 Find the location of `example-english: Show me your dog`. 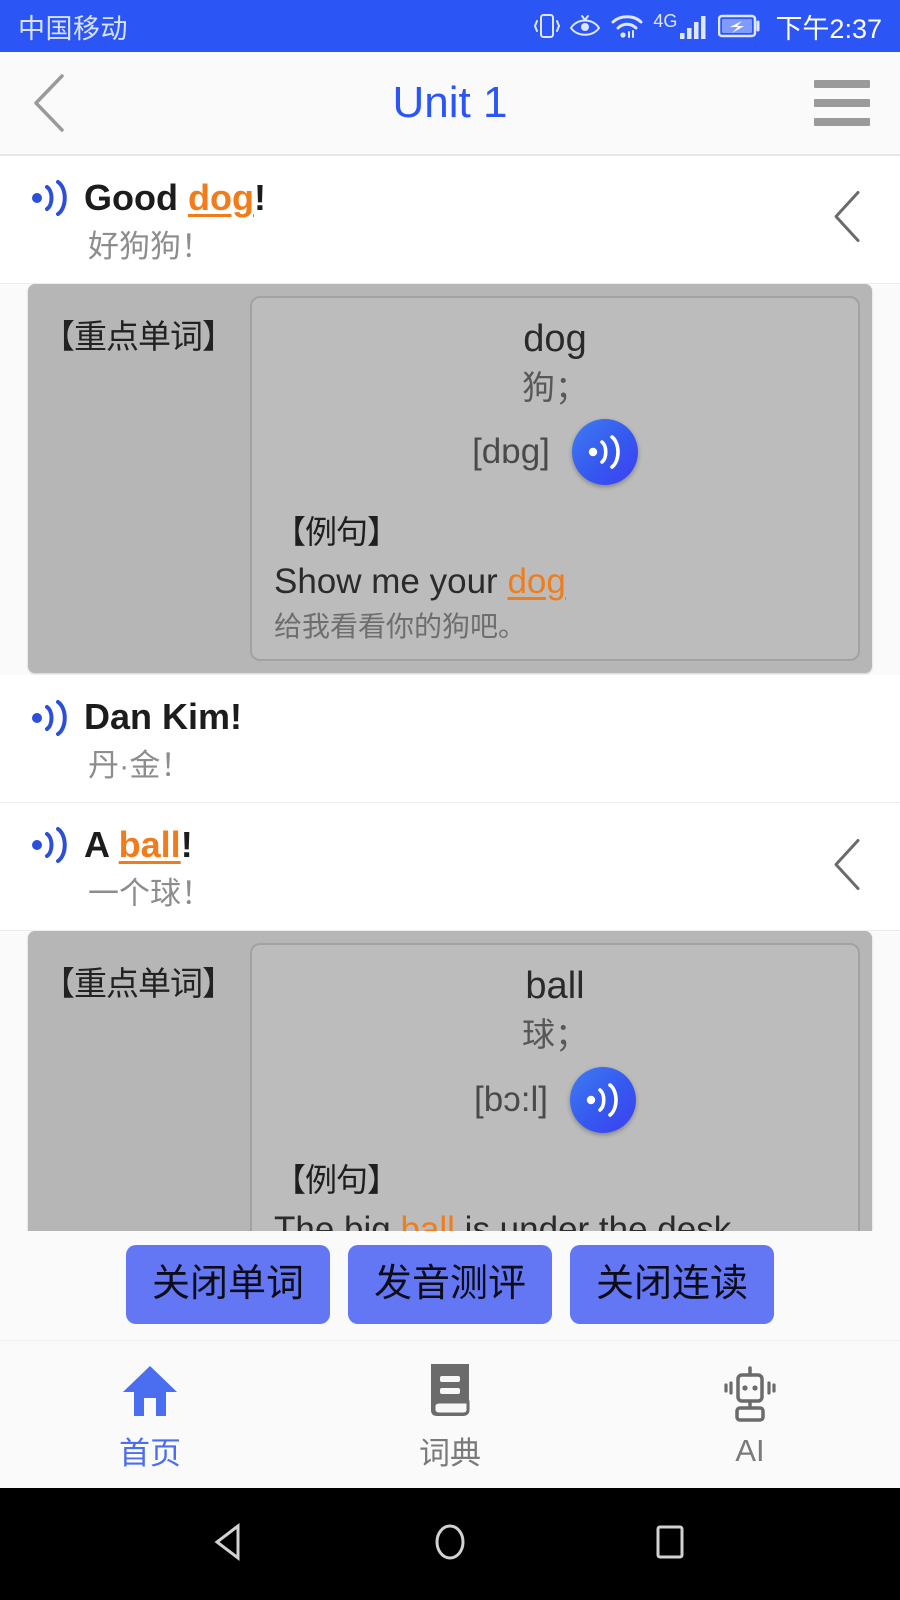

example-english: Show me your dog is located at coordinates (555, 582).